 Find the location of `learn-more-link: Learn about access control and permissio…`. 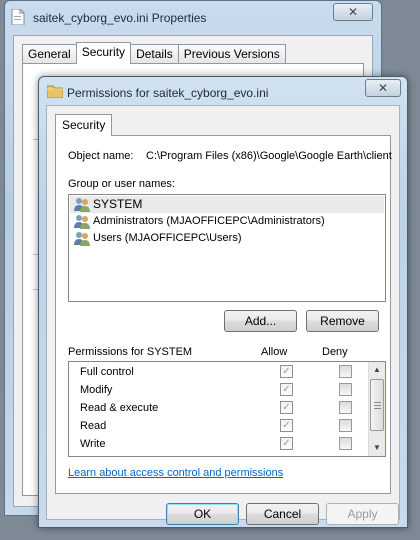

learn-more-link: Learn about access control and permissio… is located at coordinates (175, 473).